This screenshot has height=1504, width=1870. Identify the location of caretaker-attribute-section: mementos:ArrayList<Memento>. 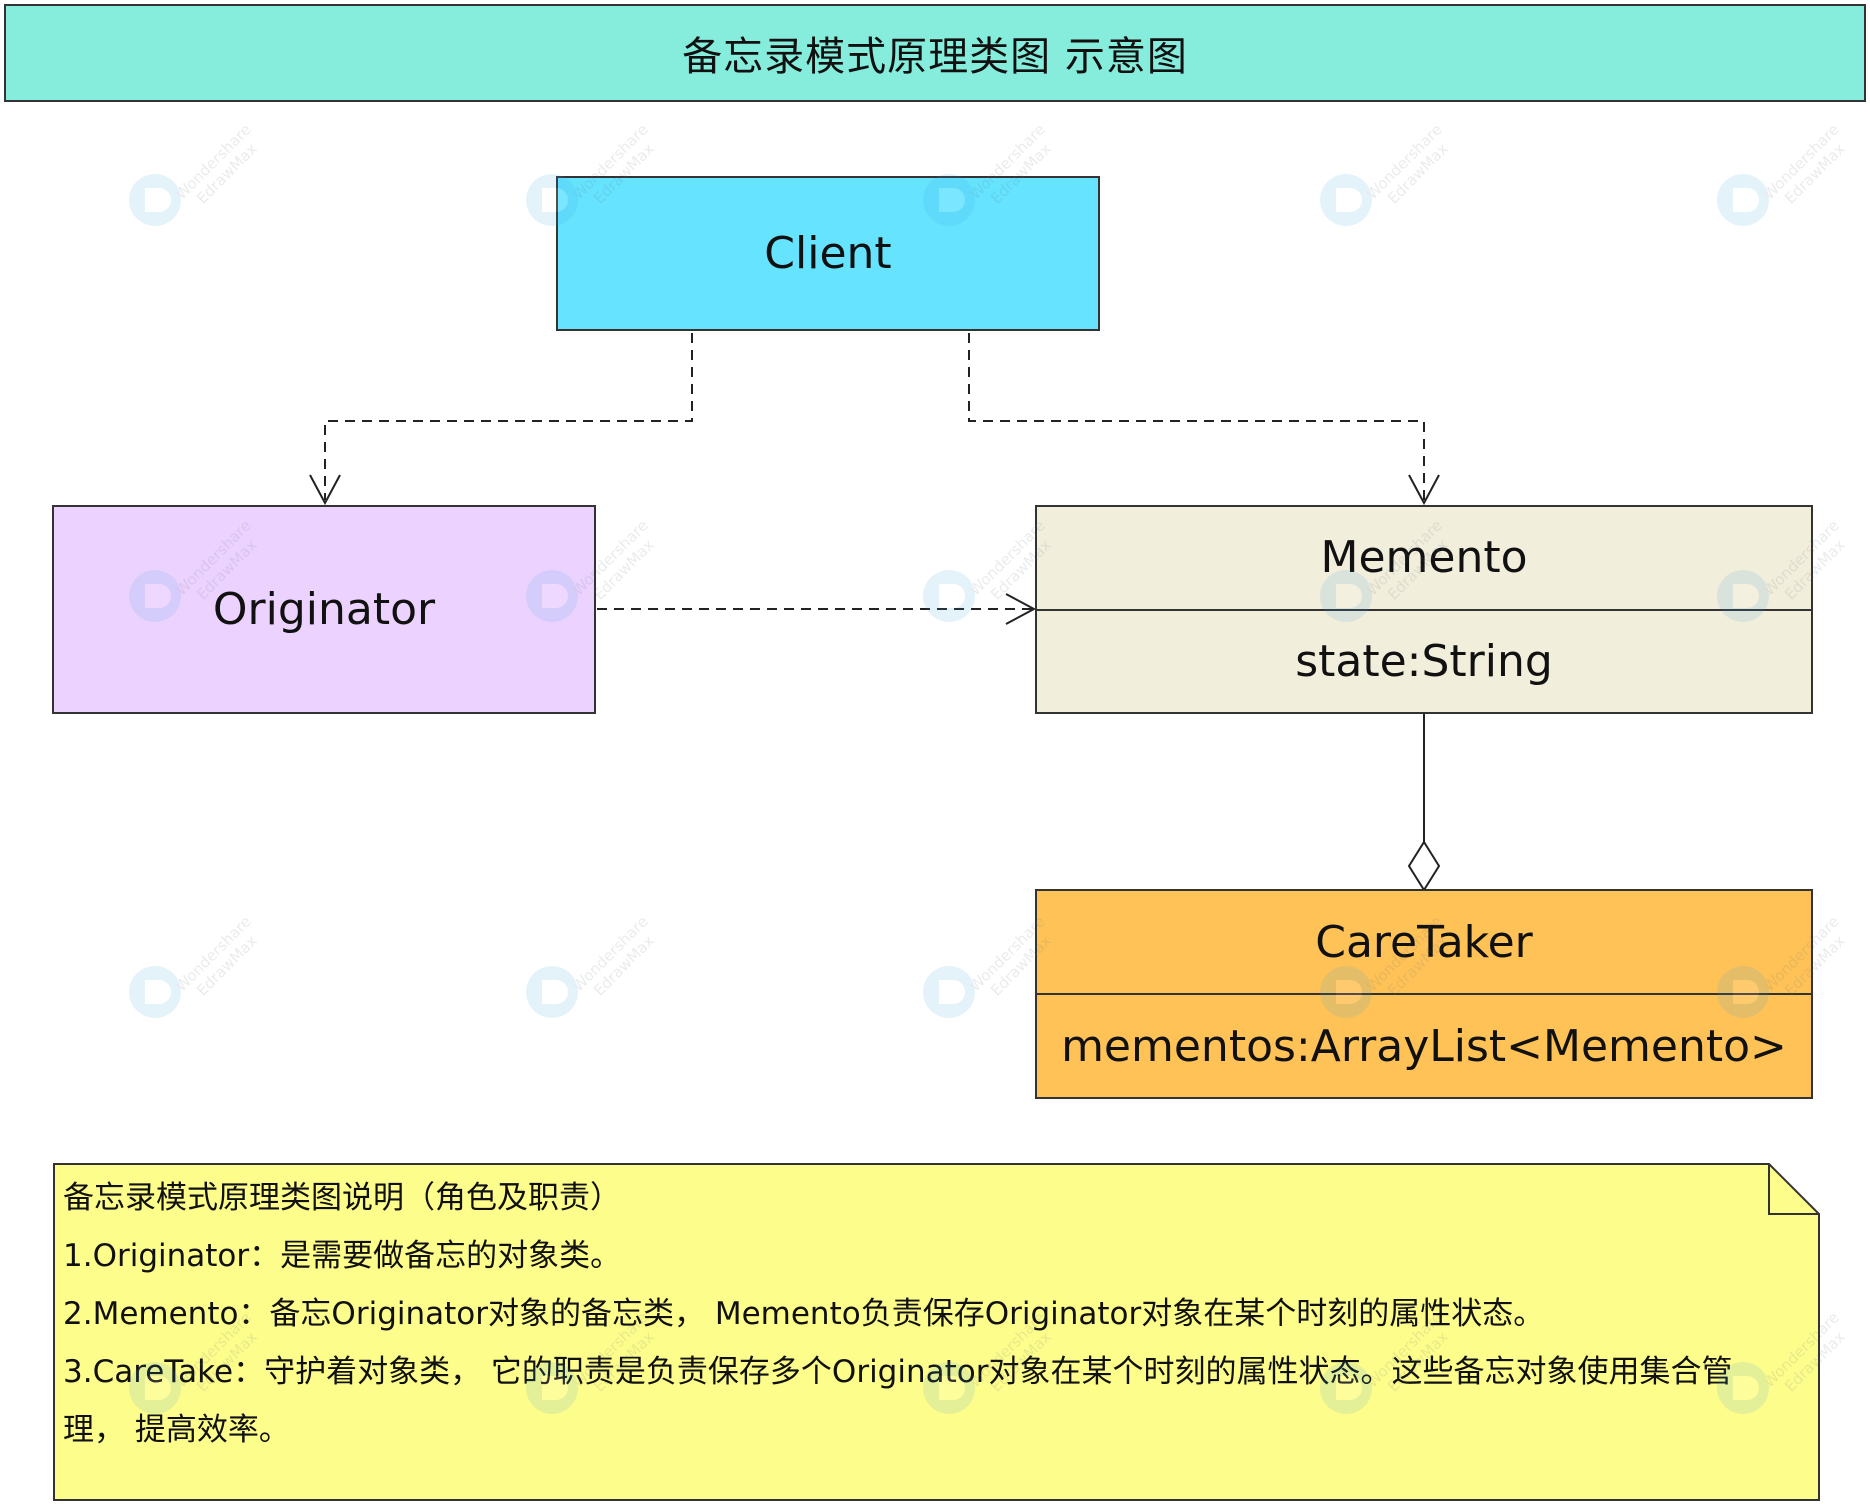
(1424, 1045).